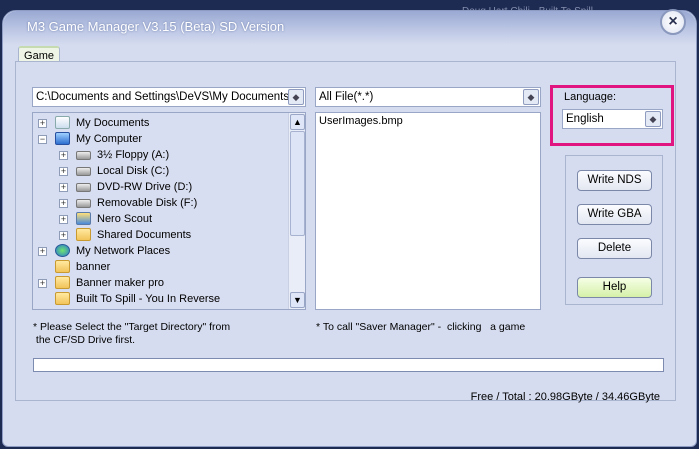 This screenshot has width=699, height=449. What do you see at coordinates (428, 97) in the screenshot?
I see `file-filter-combo: All File(*.*) ◆` at bounding box center [428, 97].